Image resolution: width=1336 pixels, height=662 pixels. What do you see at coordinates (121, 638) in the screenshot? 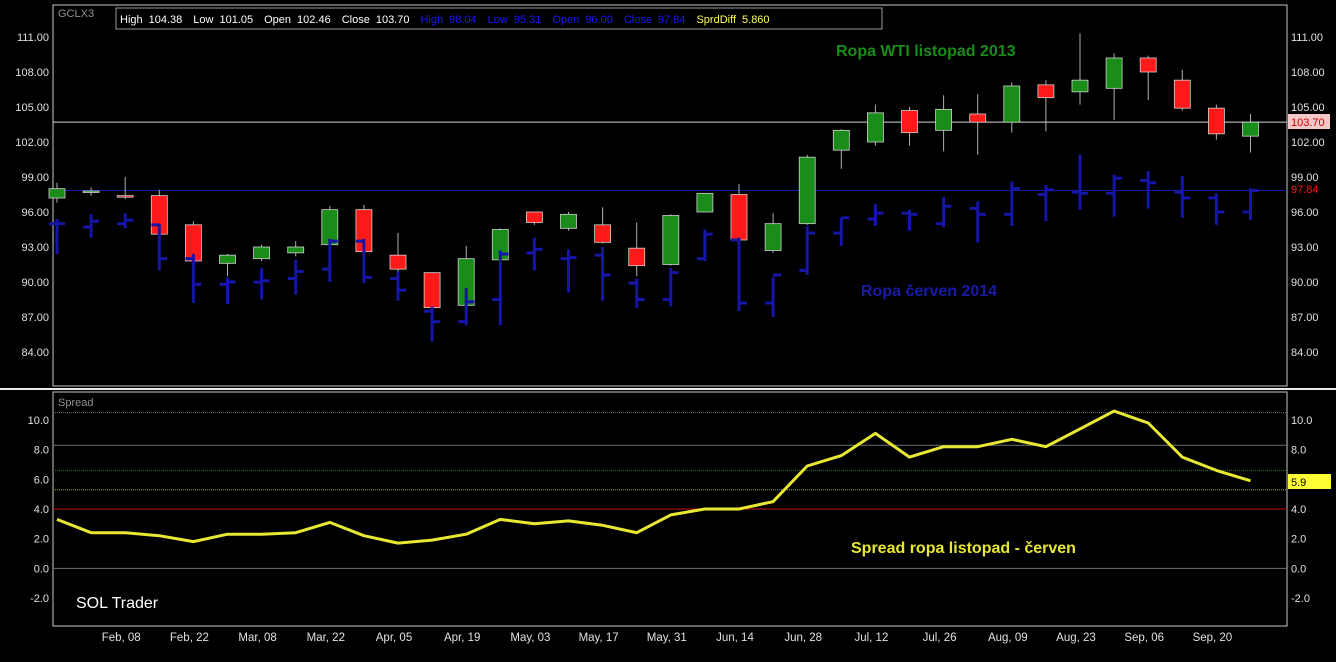
I see `x-axis-tick-label: Feb, 08` at bounding box center [121, 638].